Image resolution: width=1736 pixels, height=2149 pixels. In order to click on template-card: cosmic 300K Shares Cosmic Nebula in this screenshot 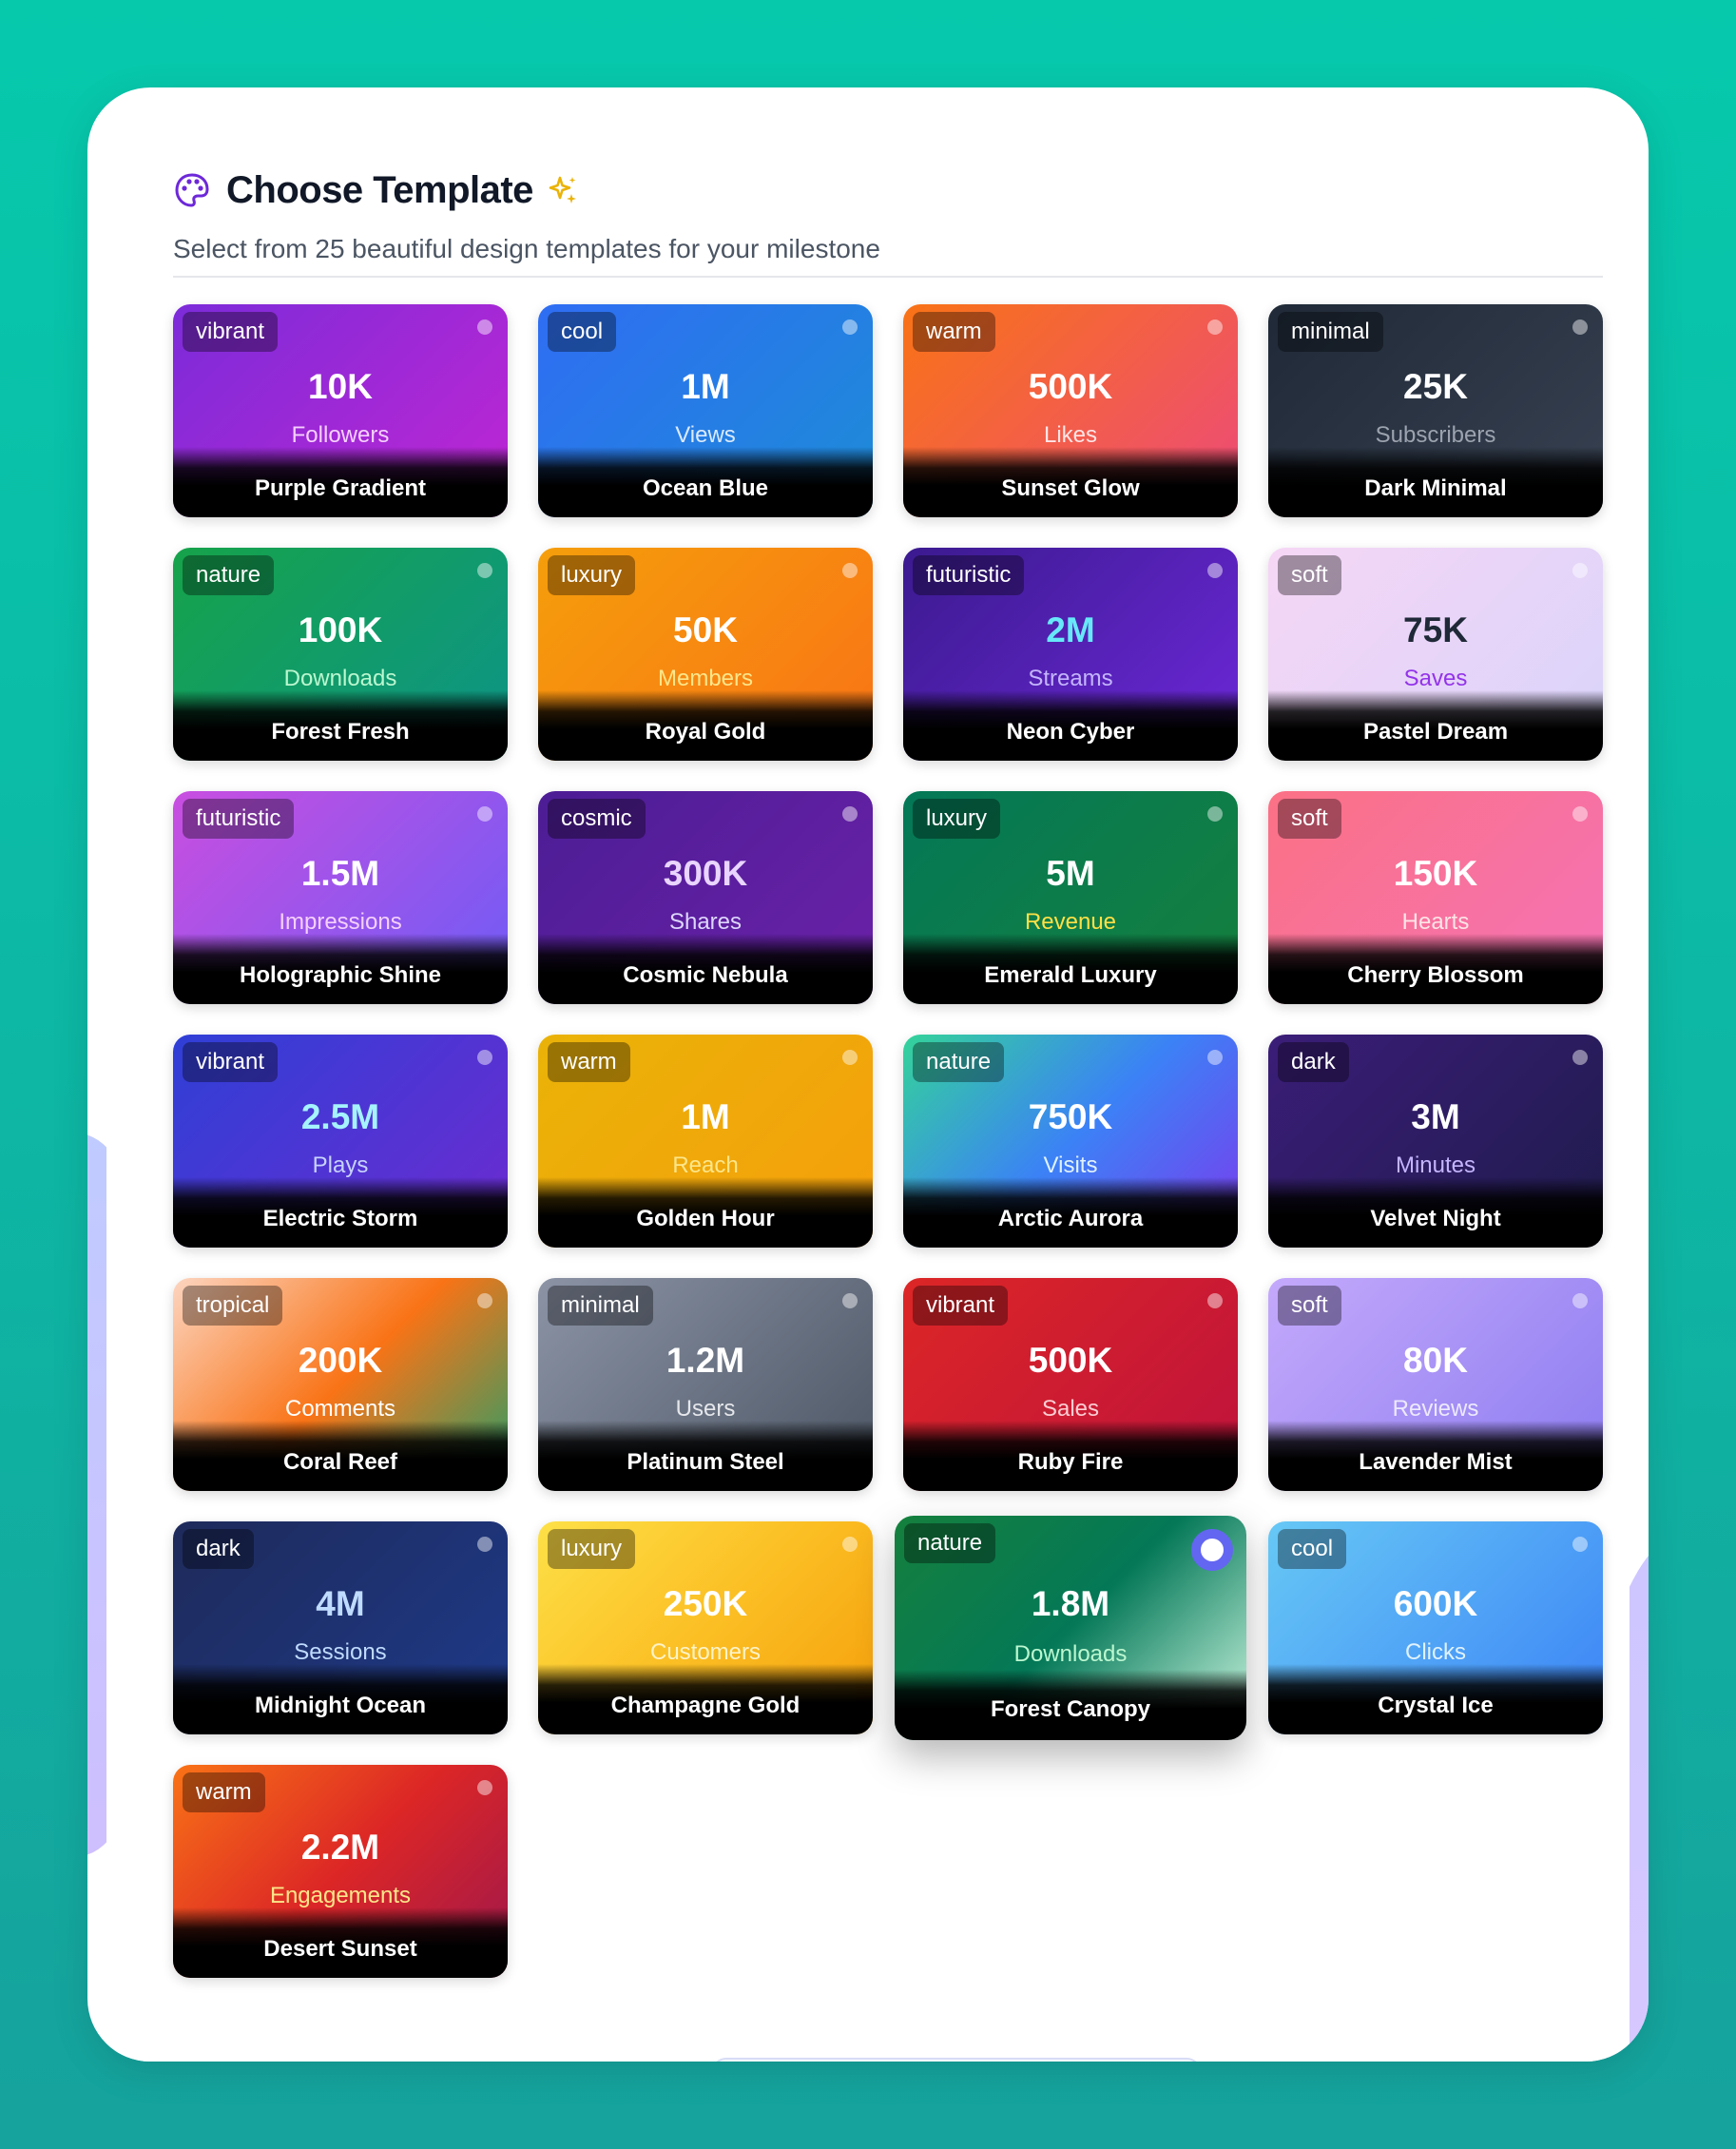, I will do `click(706, 897)`.